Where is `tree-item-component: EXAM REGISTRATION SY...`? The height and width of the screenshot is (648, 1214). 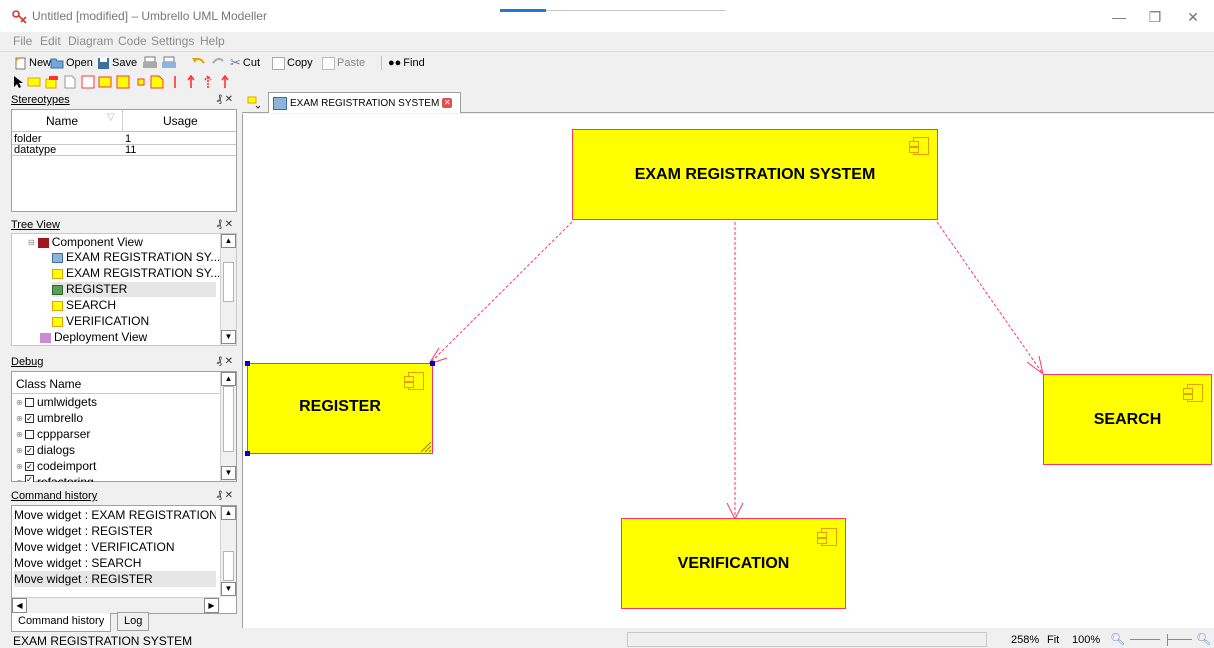
tree-item-component: EXAM REGISTRATION SY... is located at coordinates (136, 273).